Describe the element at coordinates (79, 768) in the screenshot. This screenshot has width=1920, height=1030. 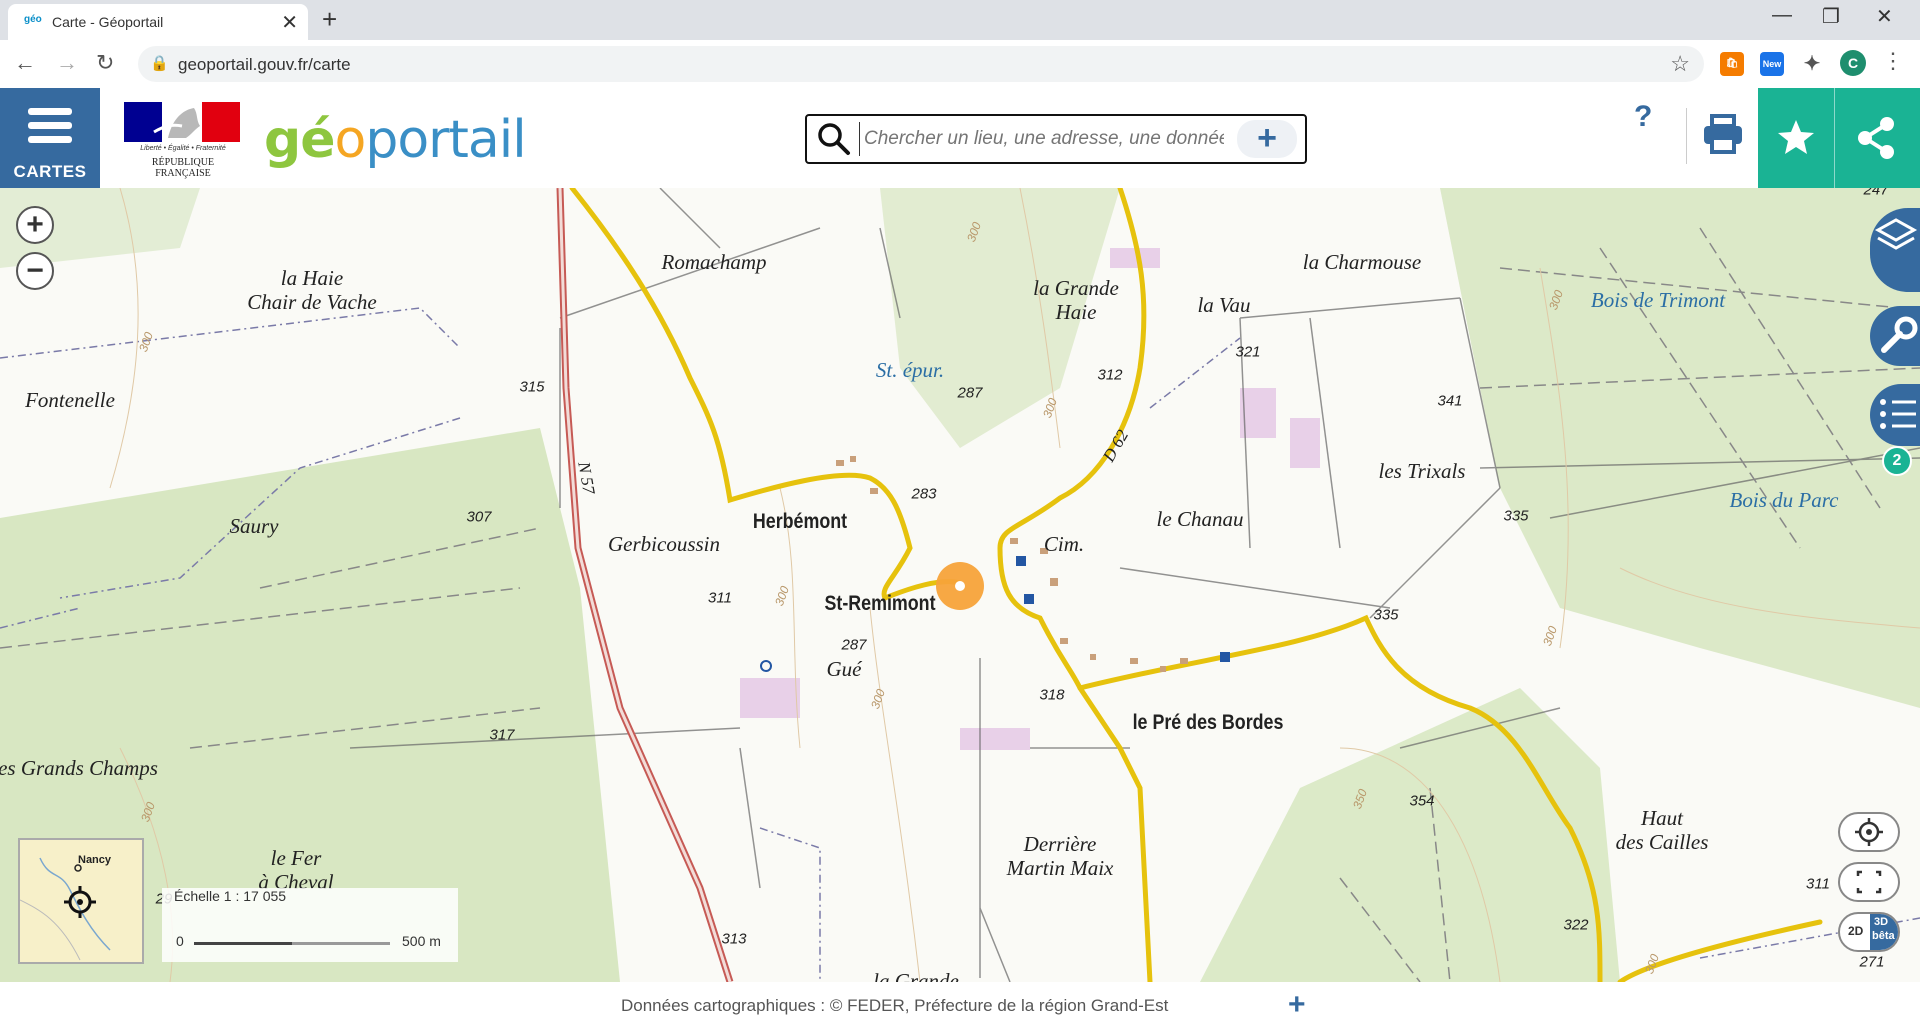
I see `place-label: es Grands Champs` at that location.